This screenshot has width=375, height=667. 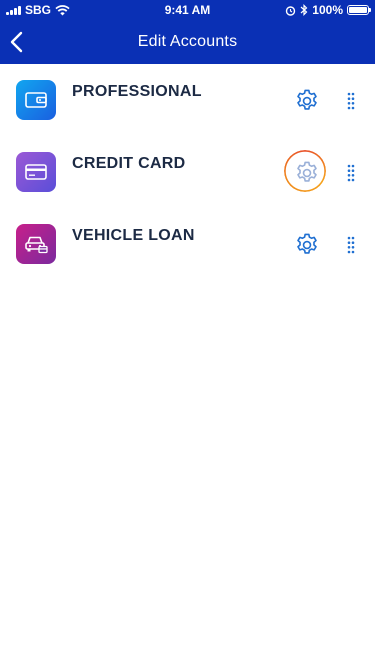 What do you see at coordinates (304, 10) in the screenshot?
I see `bluetooth-icon` at bounding box center [304, 10].